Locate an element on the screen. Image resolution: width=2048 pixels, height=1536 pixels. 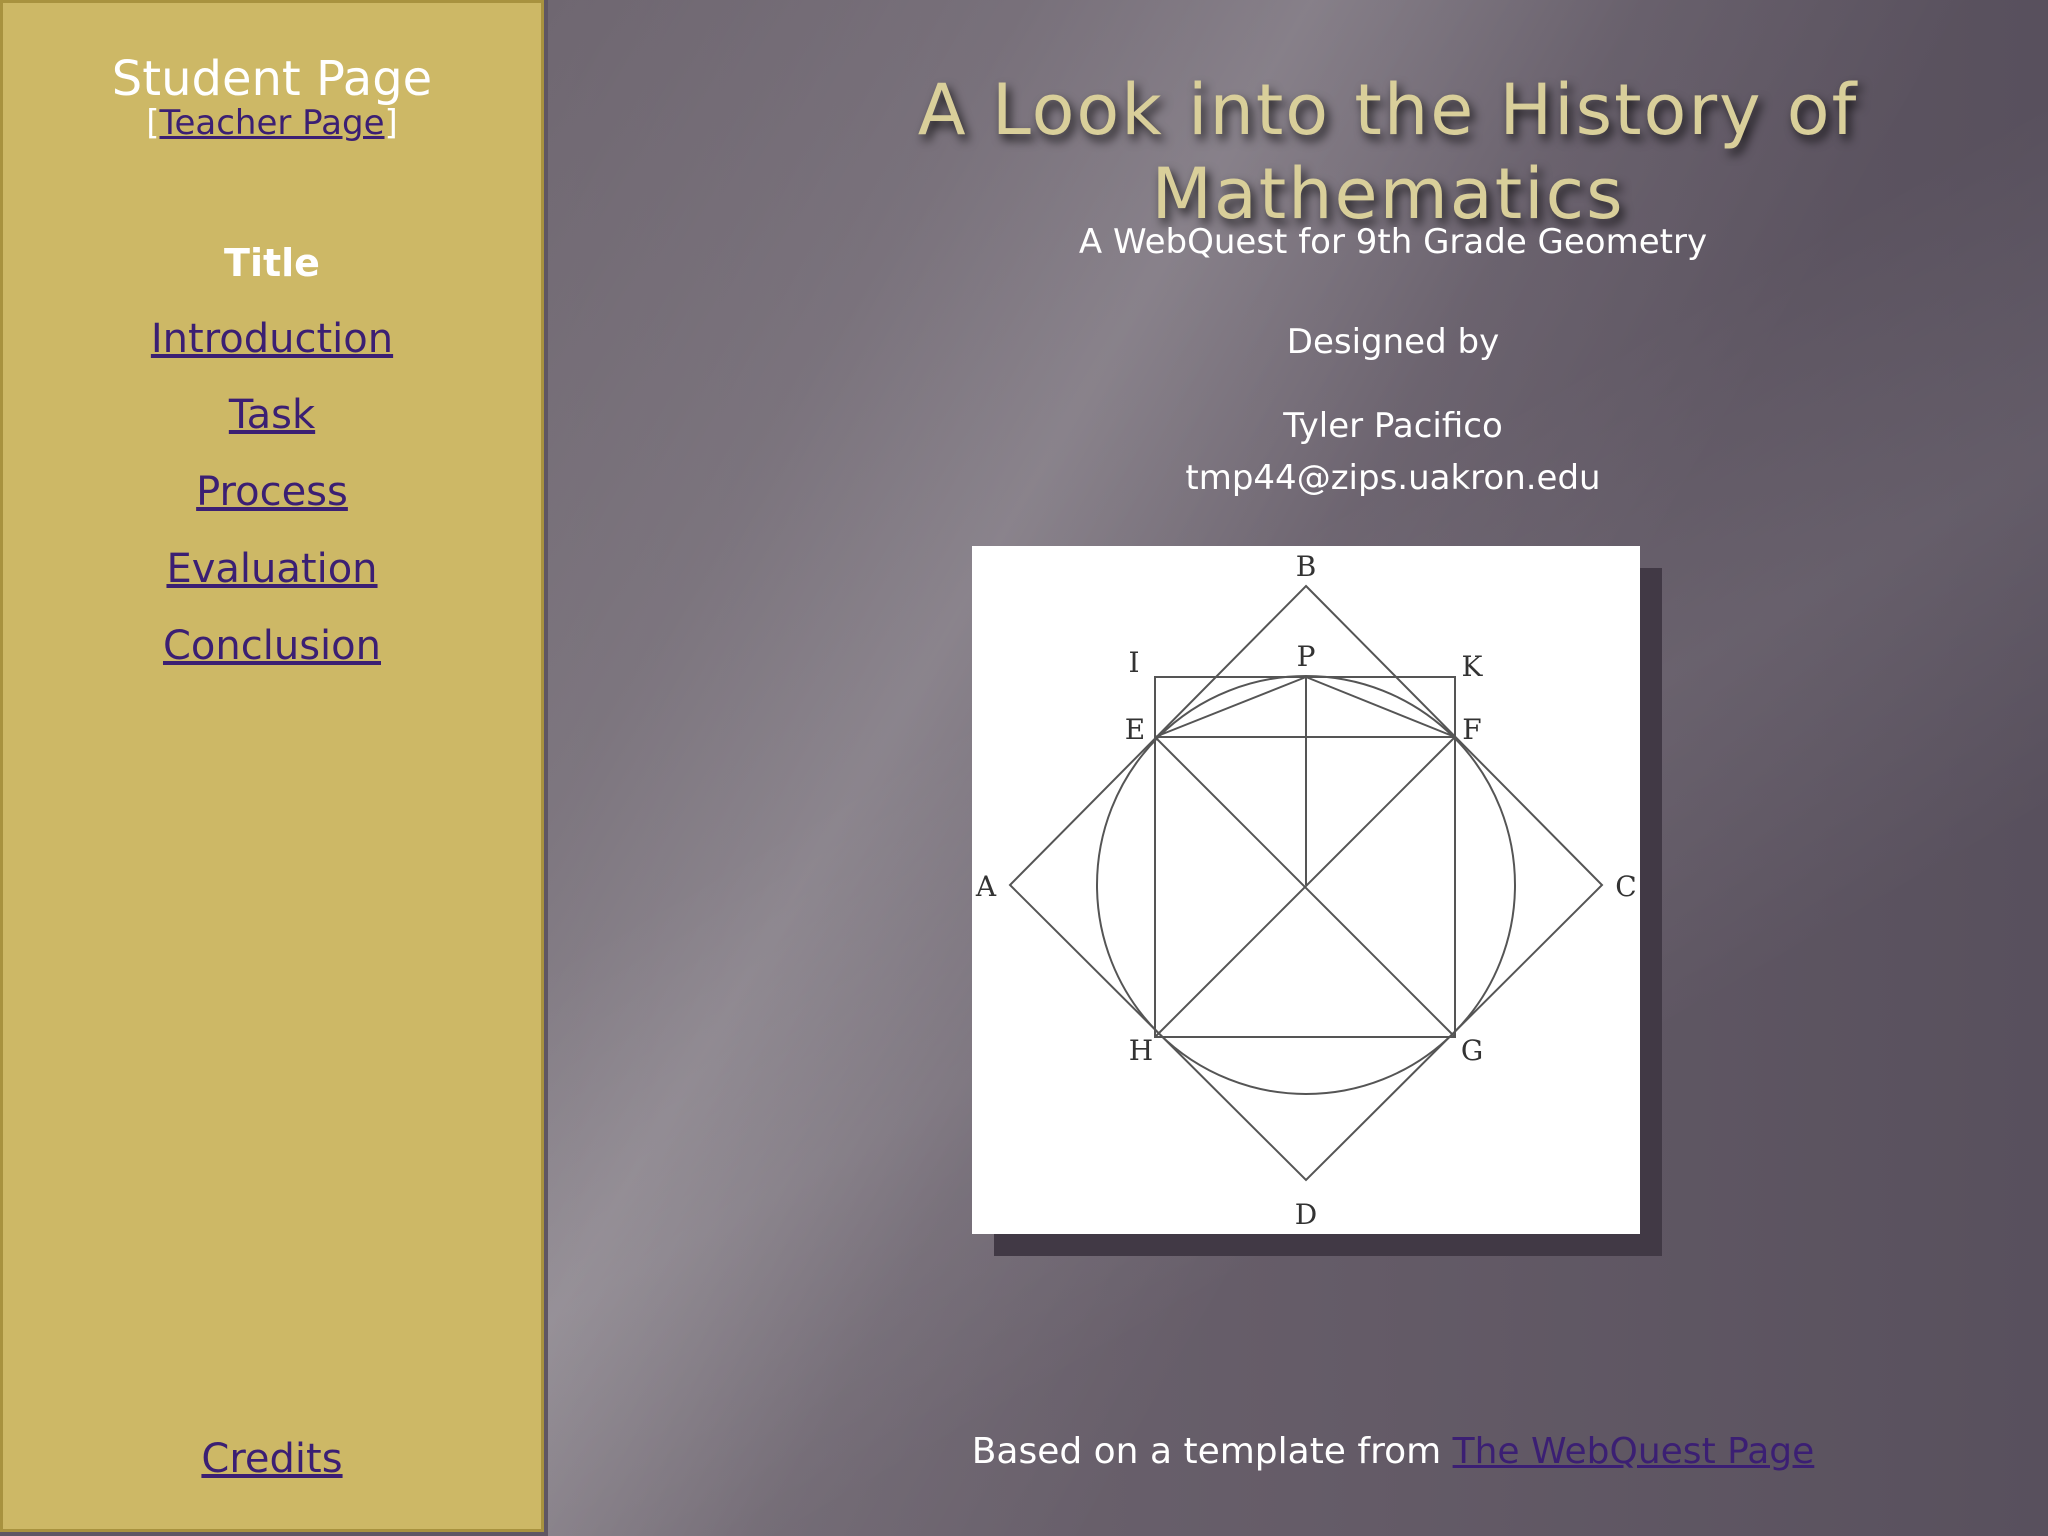
line-ep is located at coordinates (1230, 707).